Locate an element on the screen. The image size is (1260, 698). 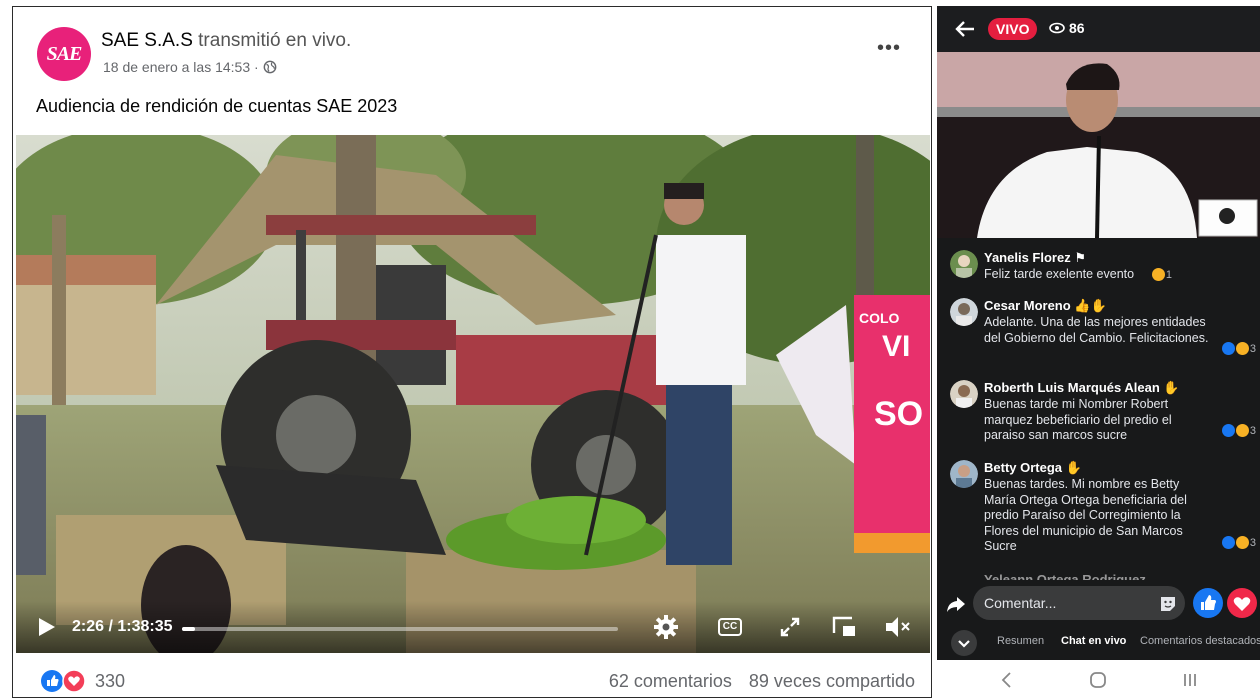
share-icon is located at coordinates (956, 604).